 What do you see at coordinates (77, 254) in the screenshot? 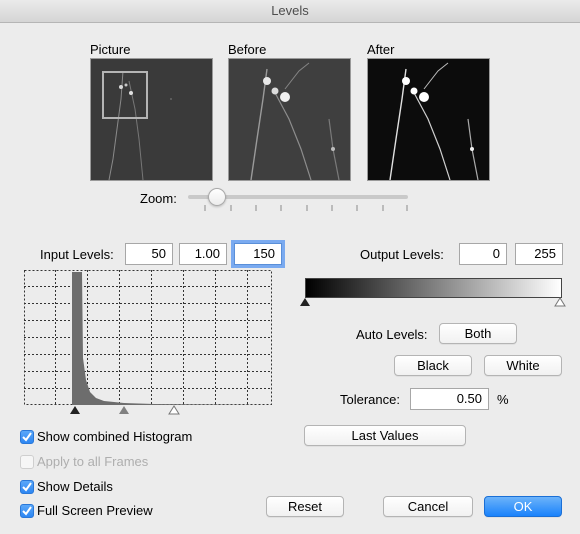
I see `input-levels-label: Input Levels:` at bounding box center [77, 254].